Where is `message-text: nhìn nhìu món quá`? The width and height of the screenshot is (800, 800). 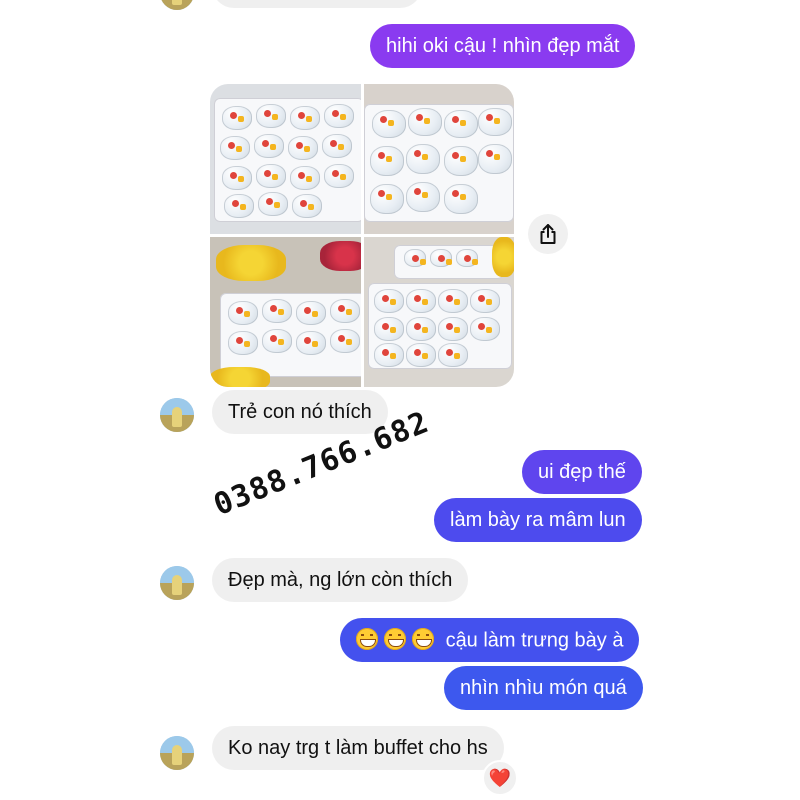
message-text: nhìn nhìu món quá is located at coordinates (543, 688).